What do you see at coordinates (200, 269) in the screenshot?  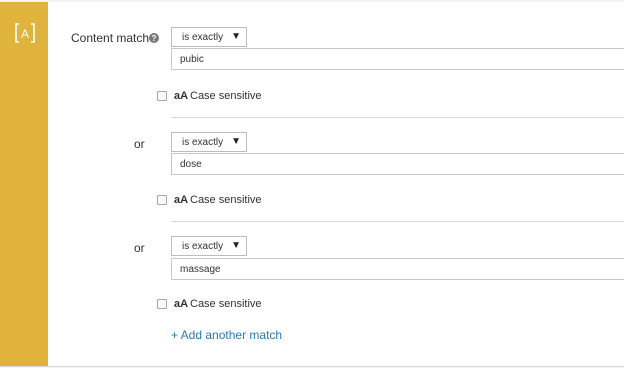 I see `match-value-text: massage` at bounding box center [200, 269].